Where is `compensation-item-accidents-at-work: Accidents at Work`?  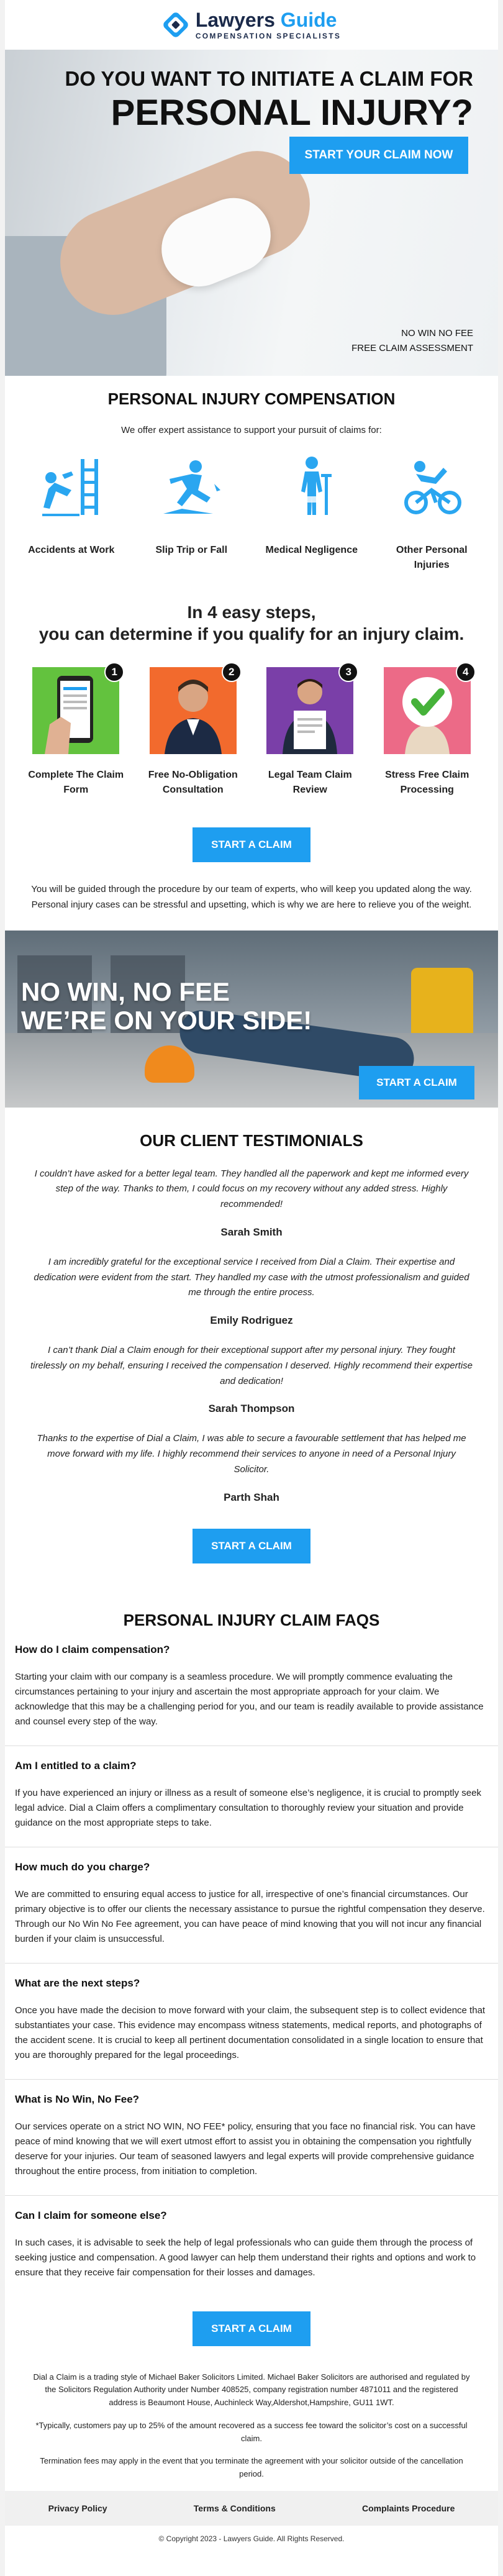 compensation-item-accidents-at-work: Accidents at Work is located at coordinates (71, 513).